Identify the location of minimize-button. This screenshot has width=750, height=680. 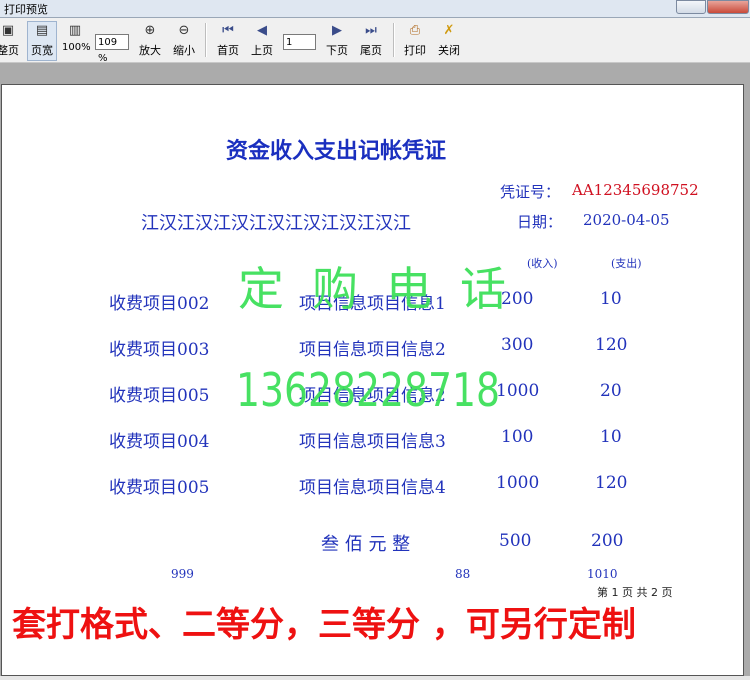
(691, 7).